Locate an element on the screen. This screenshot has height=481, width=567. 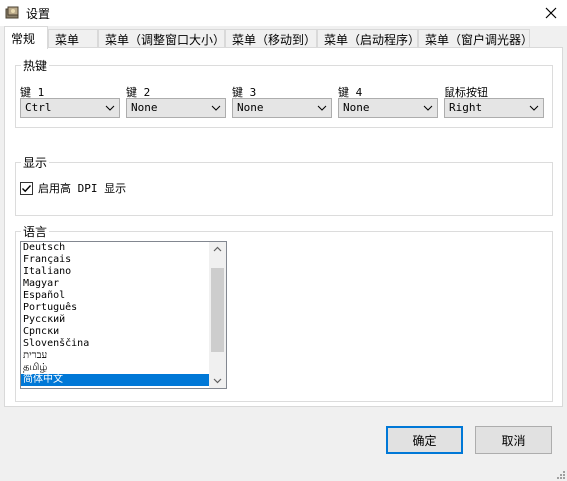
list-item-selected: 简体中文 is located at coordinates (116, 380).